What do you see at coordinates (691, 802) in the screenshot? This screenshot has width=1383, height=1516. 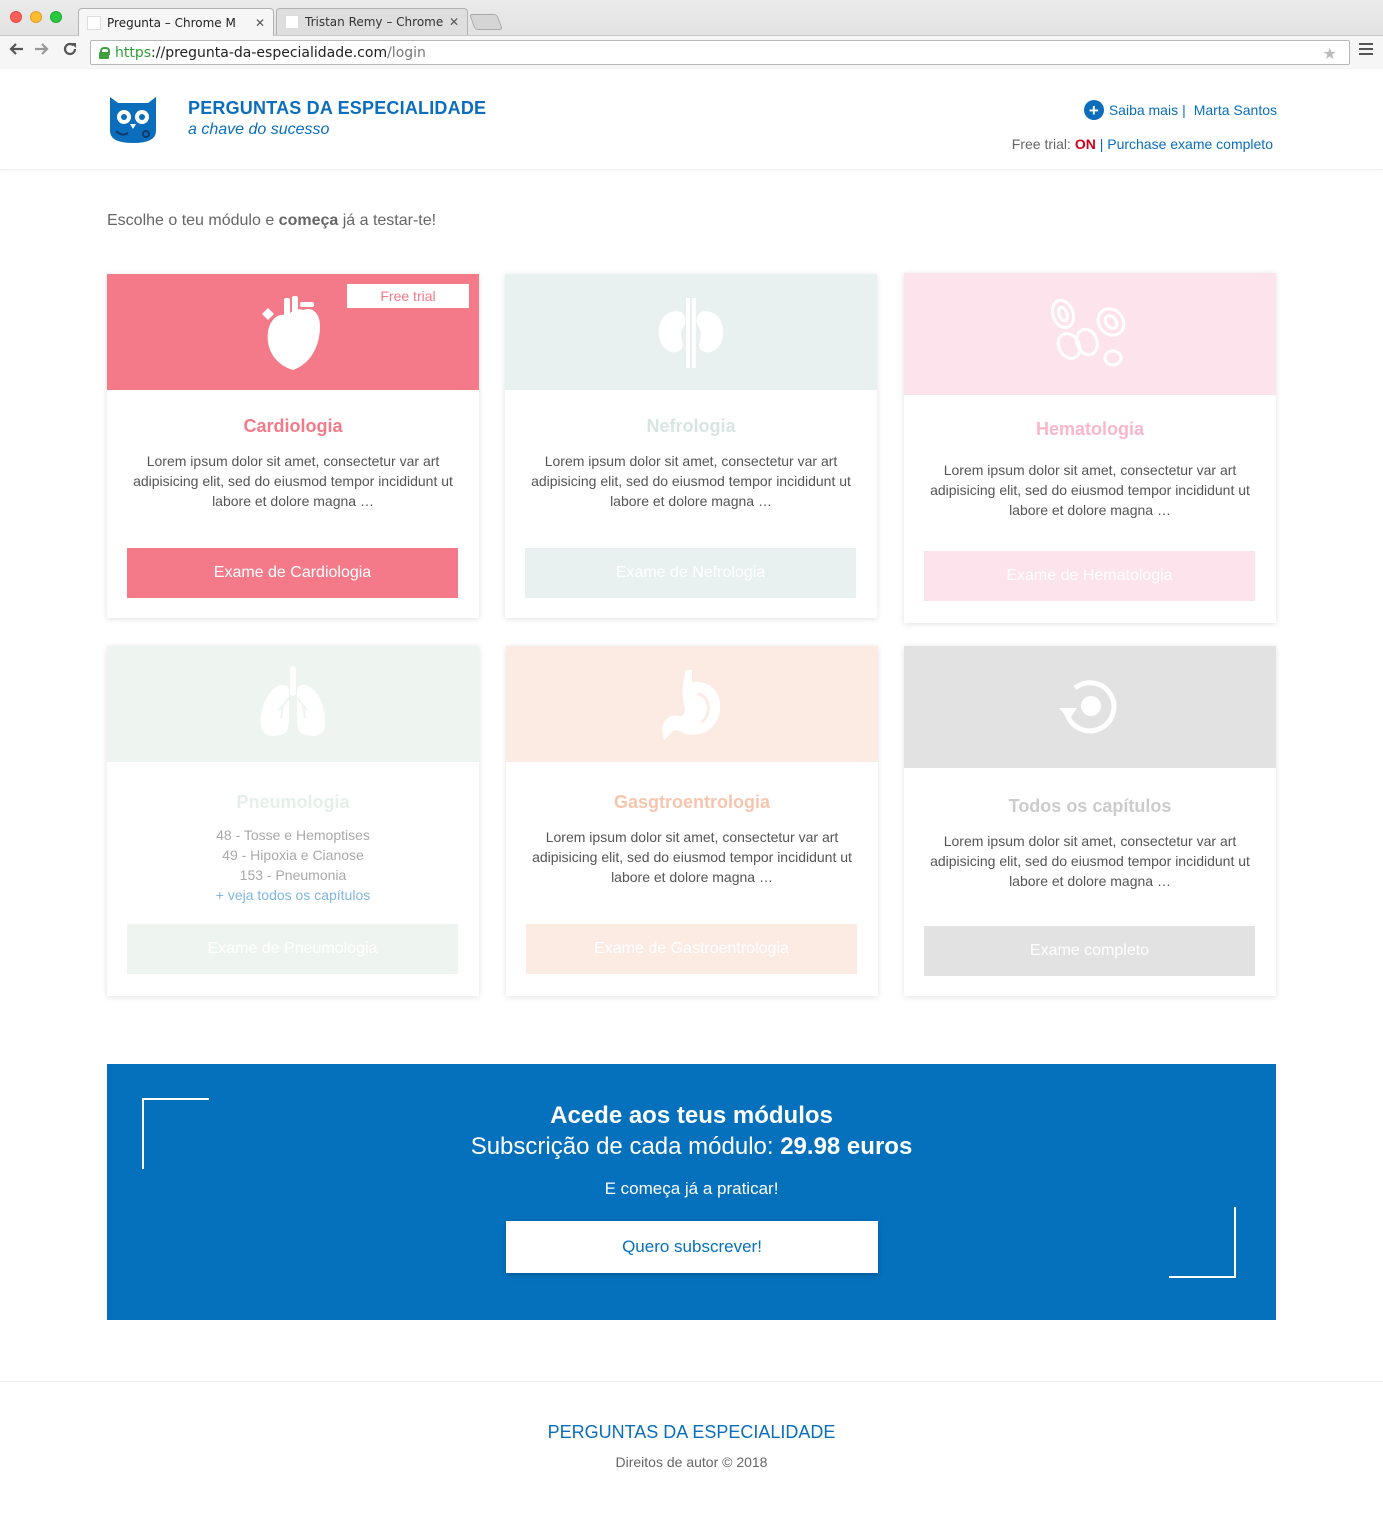 I see `card-title: Gasgtroentrologia` at bounding box center [691, 802].